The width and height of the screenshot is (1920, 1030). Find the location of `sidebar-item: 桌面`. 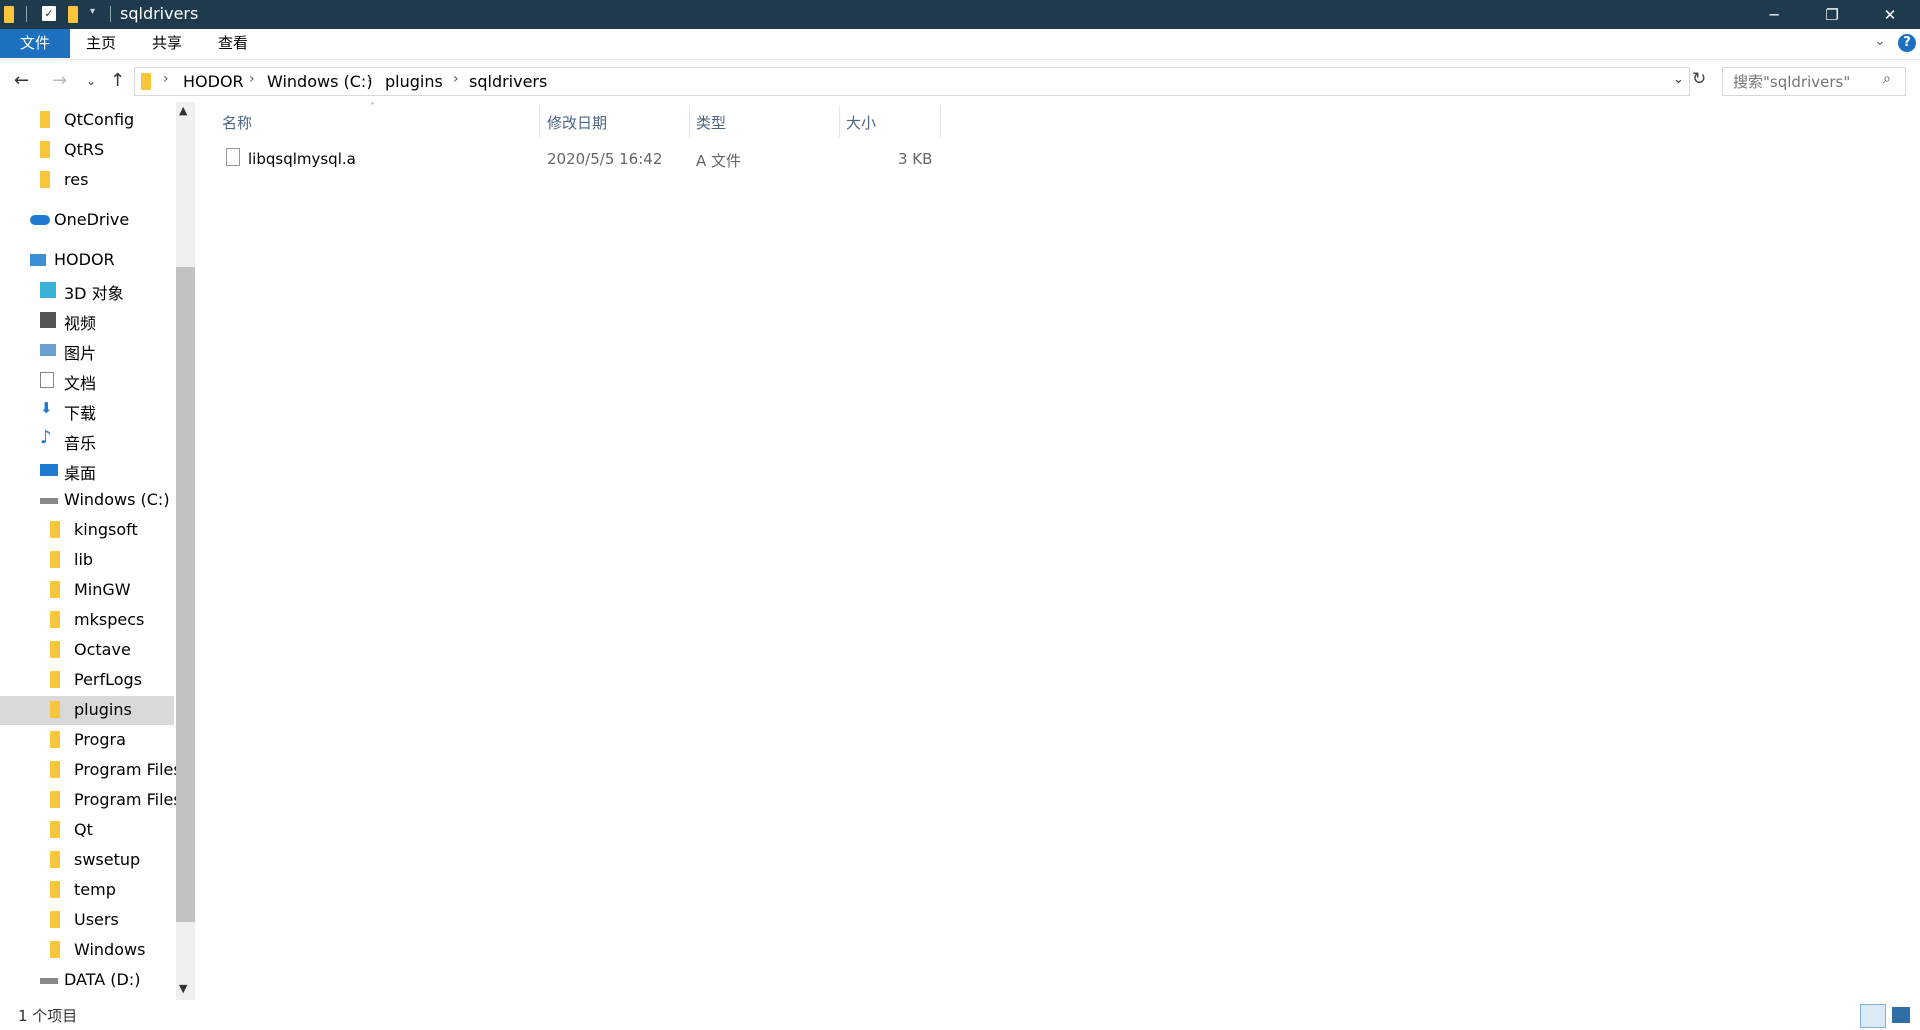

sidebar-item: 桌面 is located at coordinates (87, 470).